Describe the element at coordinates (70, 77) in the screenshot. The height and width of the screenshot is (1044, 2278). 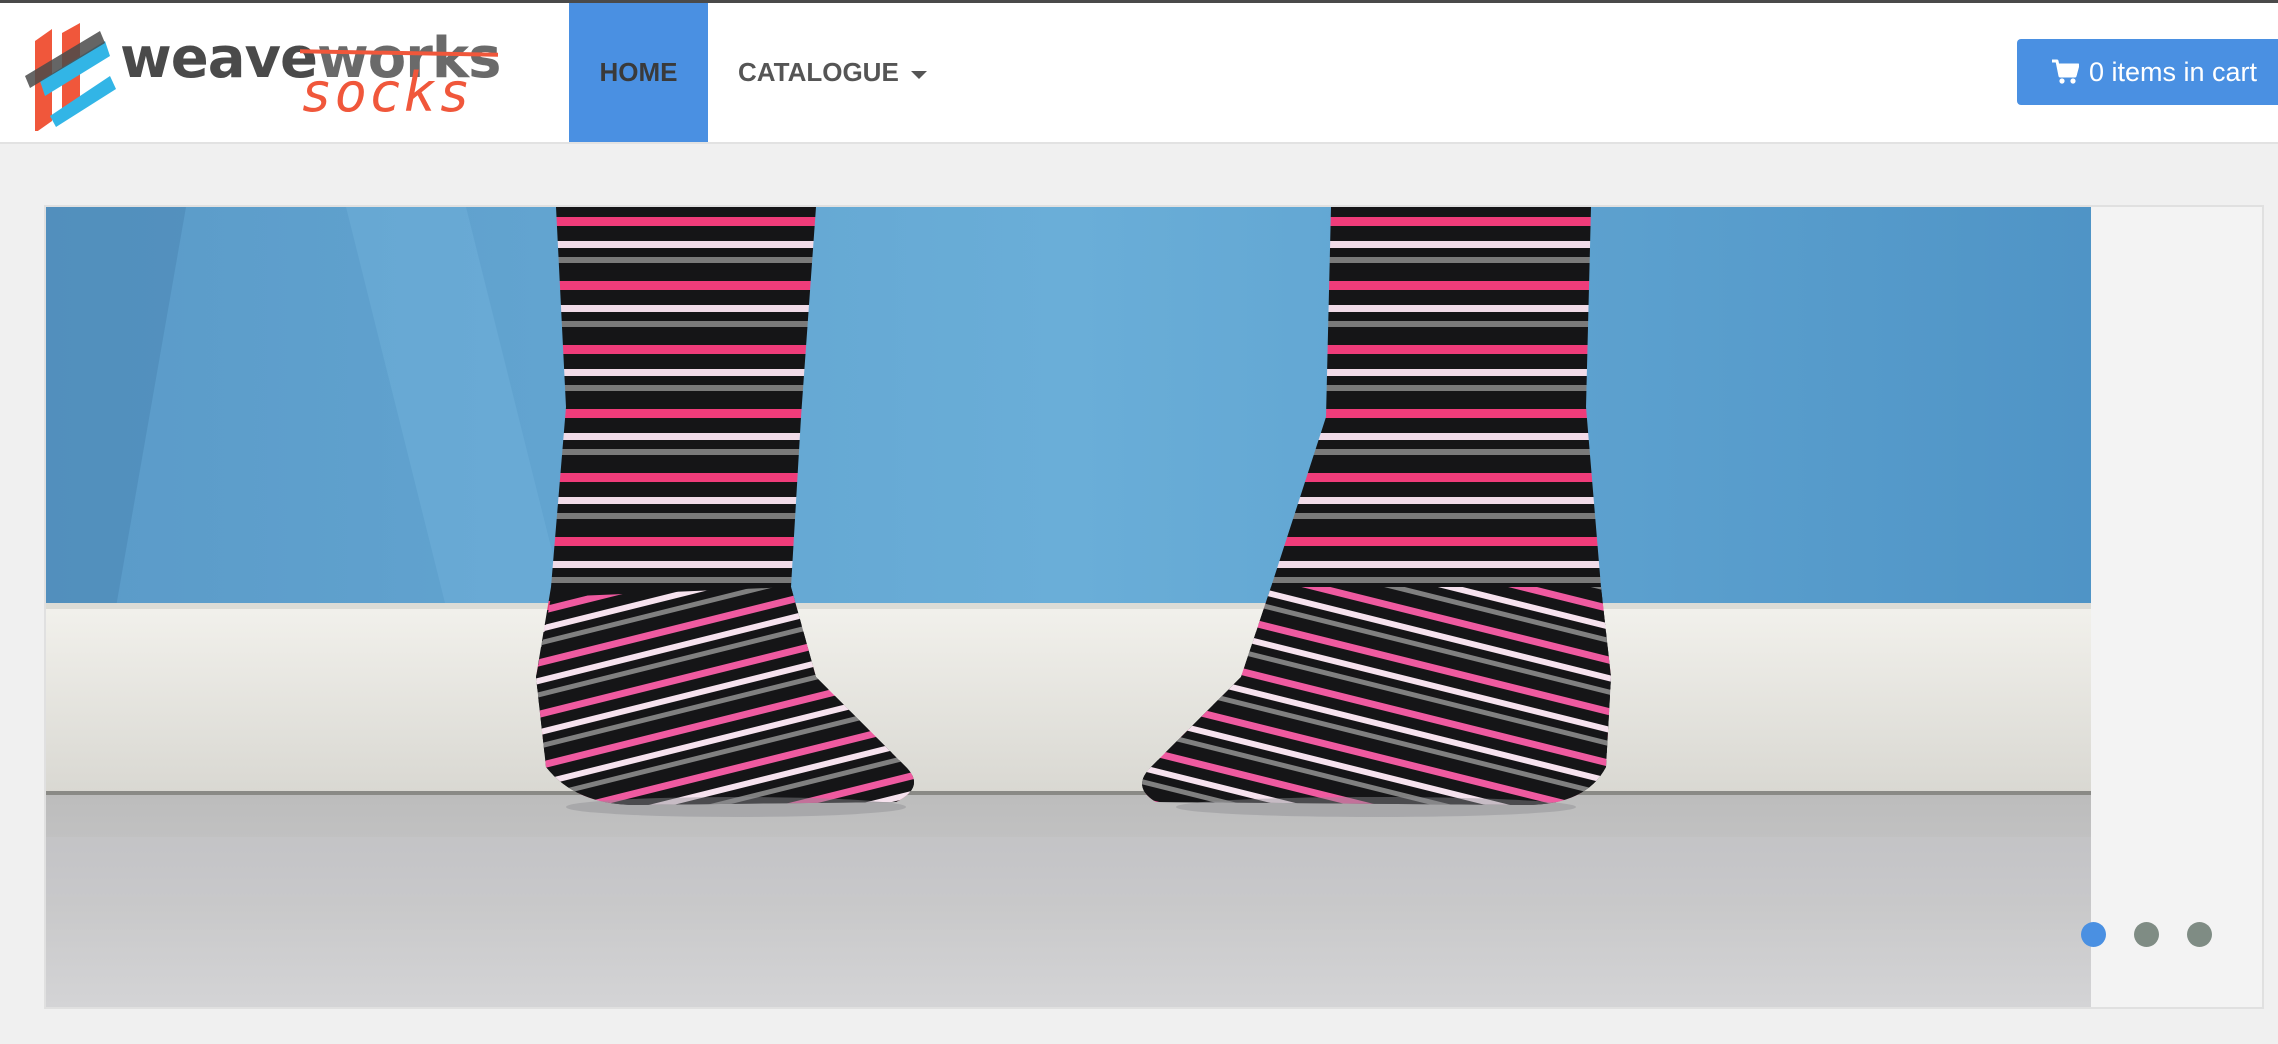
I see `weaveworks-logo-icon` at that location.